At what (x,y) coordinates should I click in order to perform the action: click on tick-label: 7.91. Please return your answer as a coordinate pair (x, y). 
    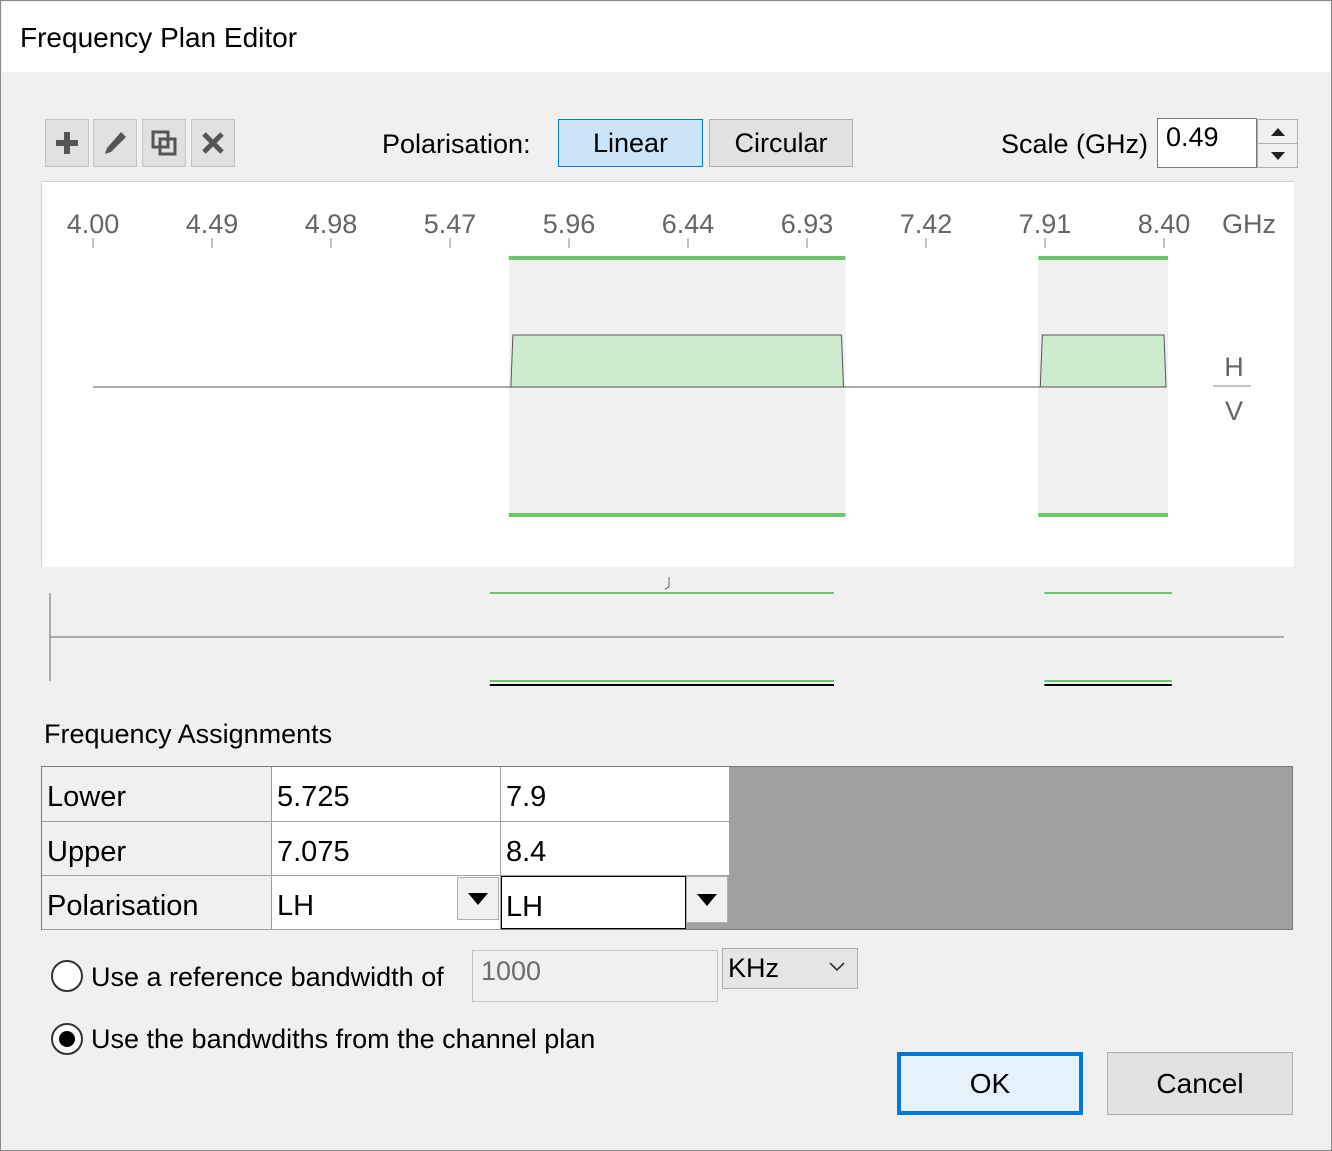
    Looking at the image, I should click on (1045, 224).